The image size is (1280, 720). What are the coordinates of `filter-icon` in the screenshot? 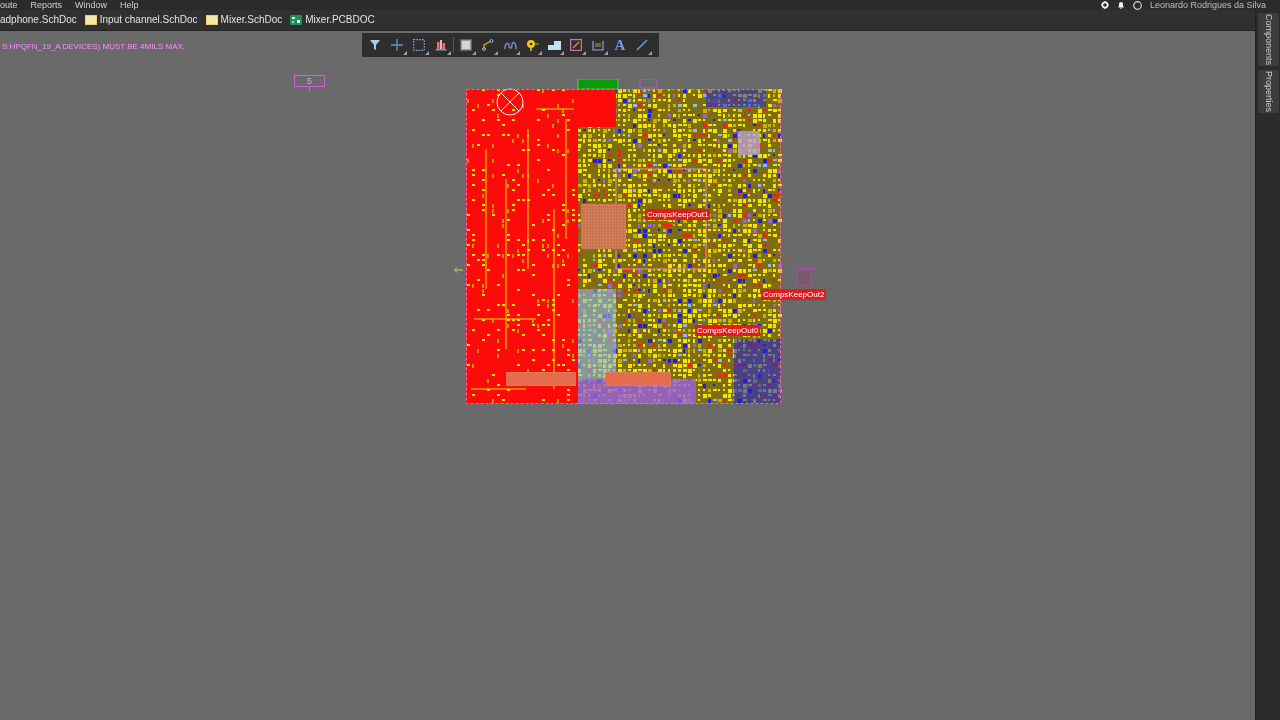 It's located at (375, 45).